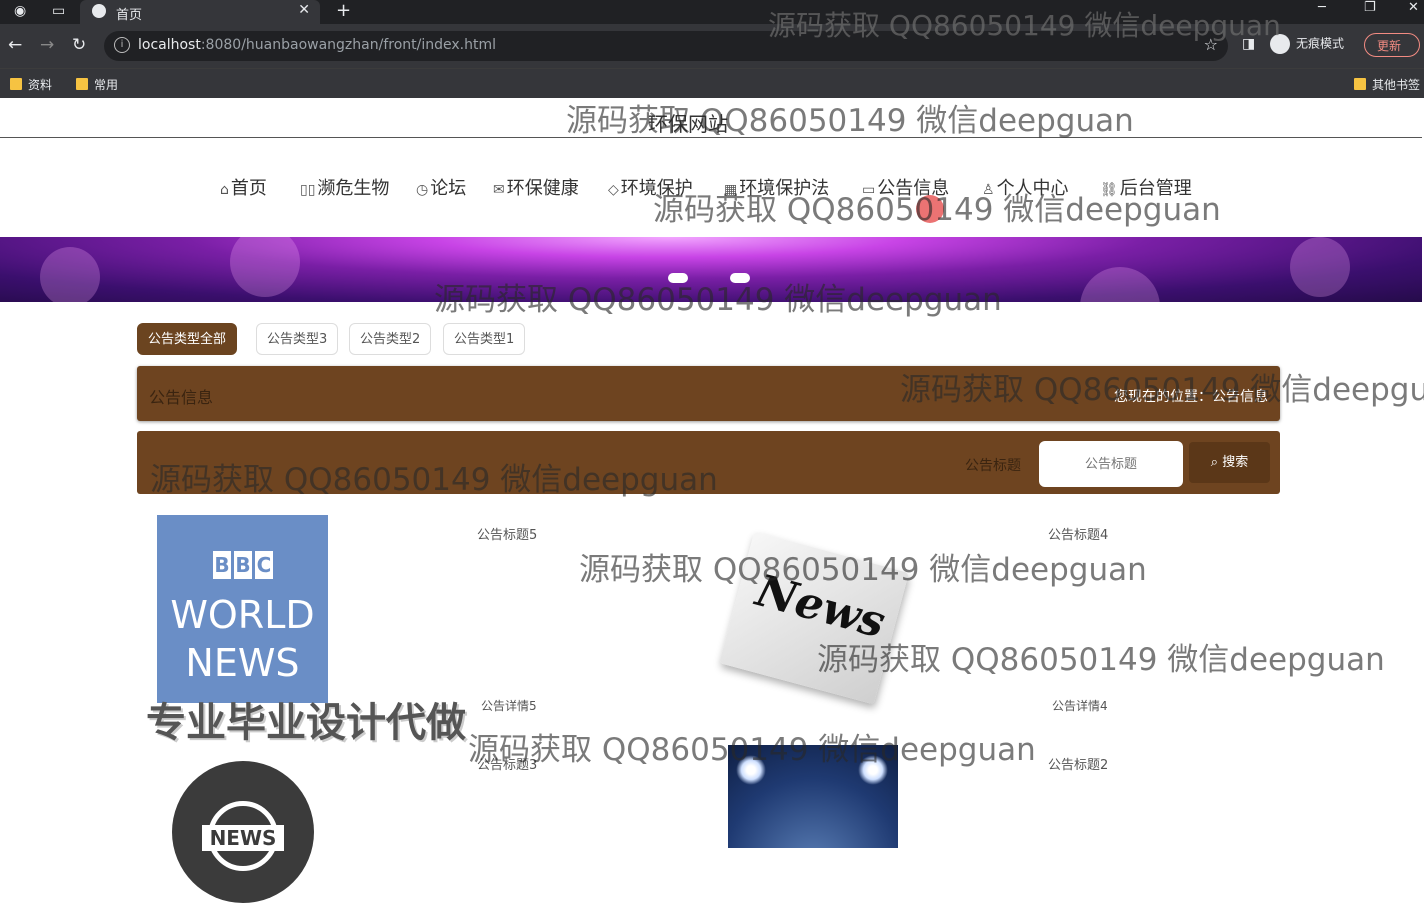  What do you see at coordinates (200, 12) in the screenshot?
I see `browser-tab: 首页 ✕` at bounding box center [200, 12].